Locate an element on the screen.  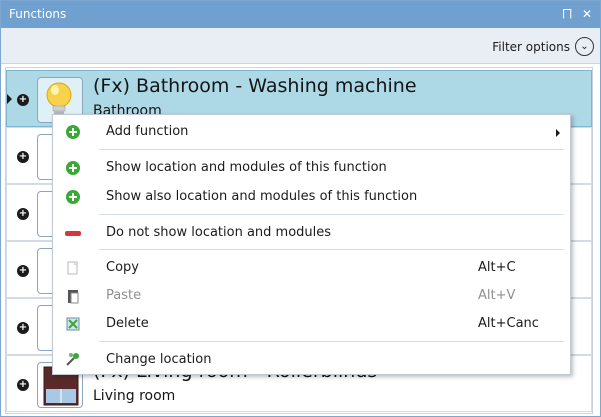
menu-item-change-location: Change location is located at coordinates (311, 360).